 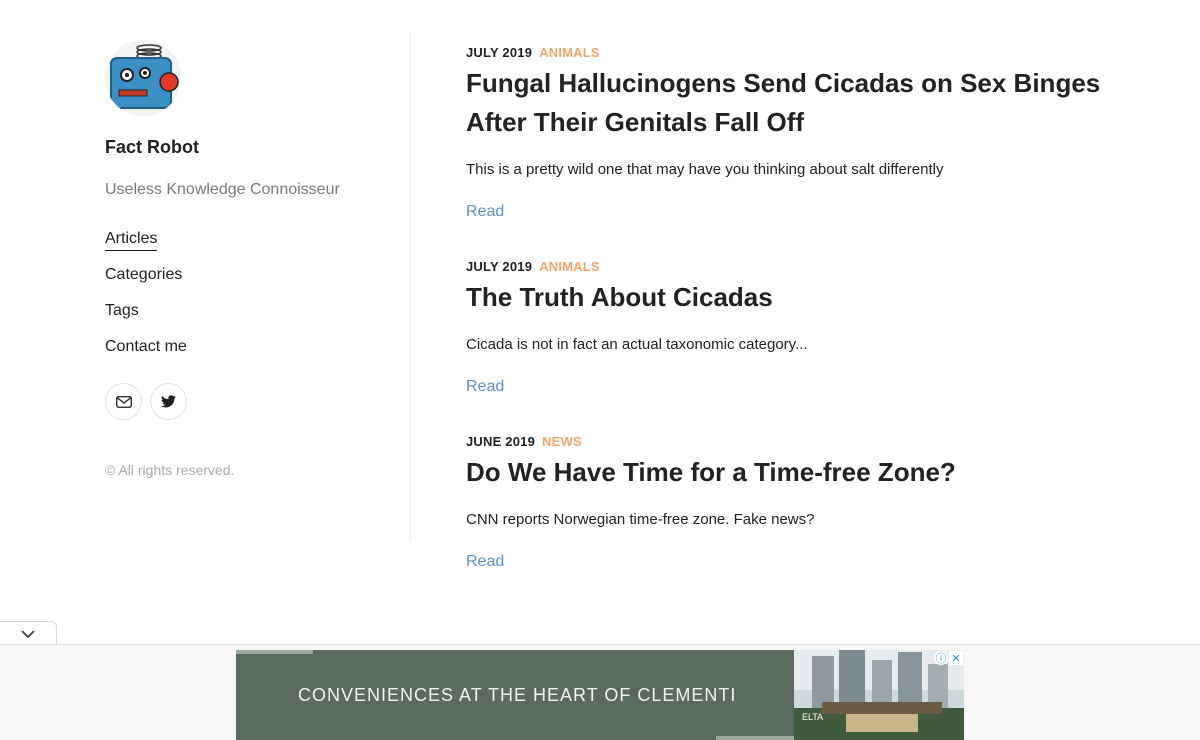 What do you see at coordinates (501, 441) in the screenshot?
I see `post-date: JUNE 2019` at bounding box center [501, 441].